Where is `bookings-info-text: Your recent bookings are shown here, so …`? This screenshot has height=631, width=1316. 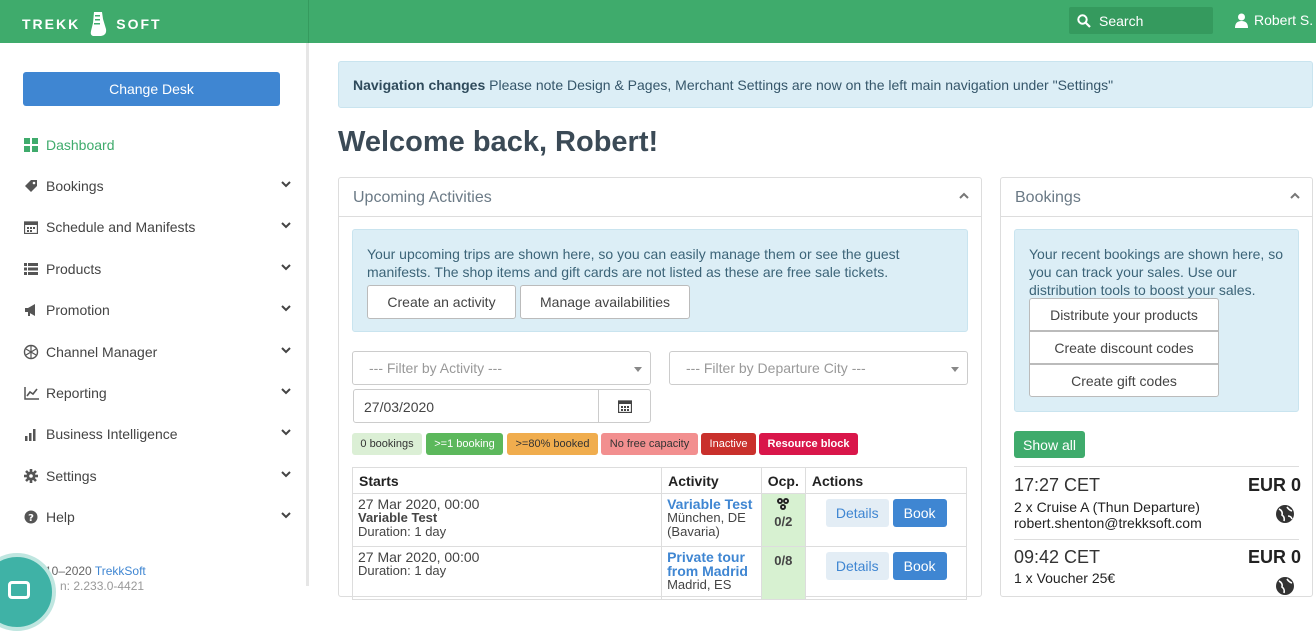 bookings-info-text: Your recent bookings are shown here, so … is located at coordinates (1156, 272).